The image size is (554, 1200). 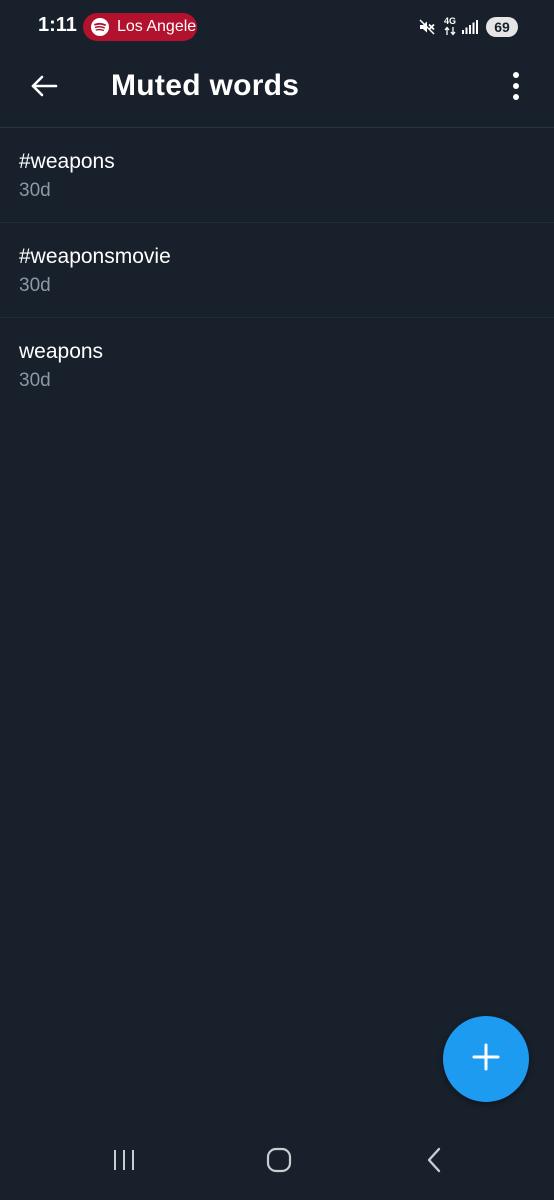 I want to click on spotify-icon, so click(x=100, y=29).